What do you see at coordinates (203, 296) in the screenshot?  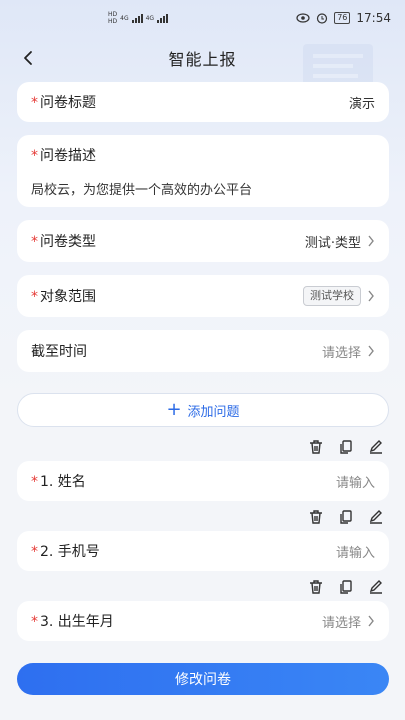 I see `target-scope-field: * 对象范围 测试学校` at bounding box center [203, 296].